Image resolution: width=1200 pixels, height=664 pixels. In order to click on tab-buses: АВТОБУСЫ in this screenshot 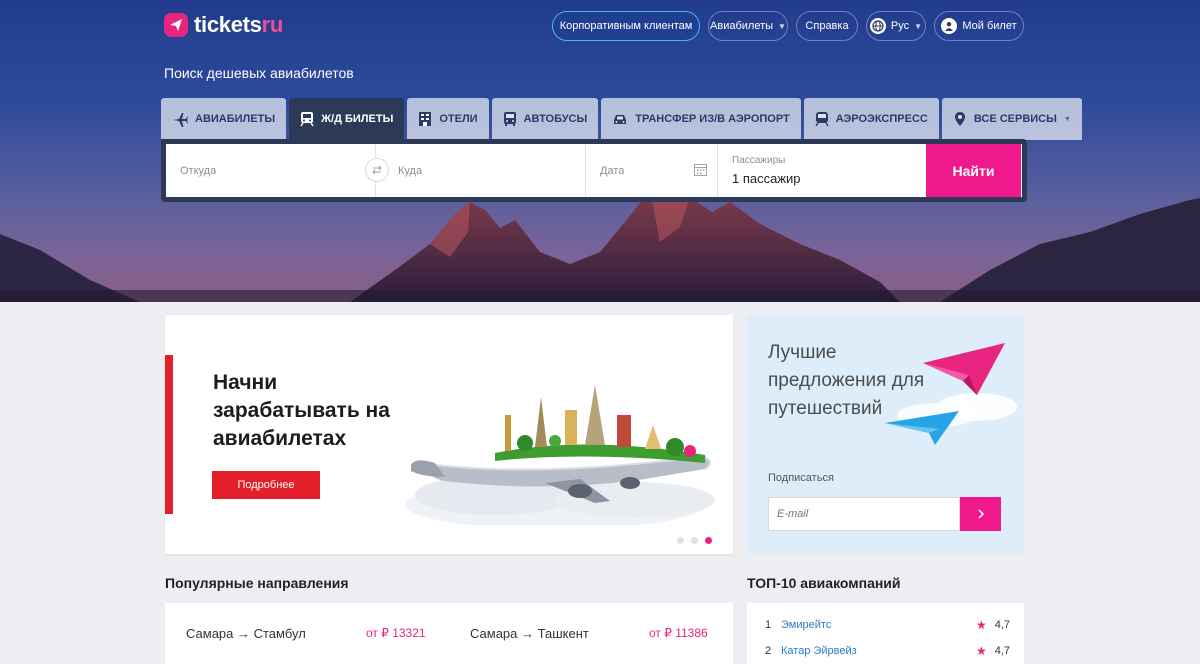, I will do `click(545, 119)`.